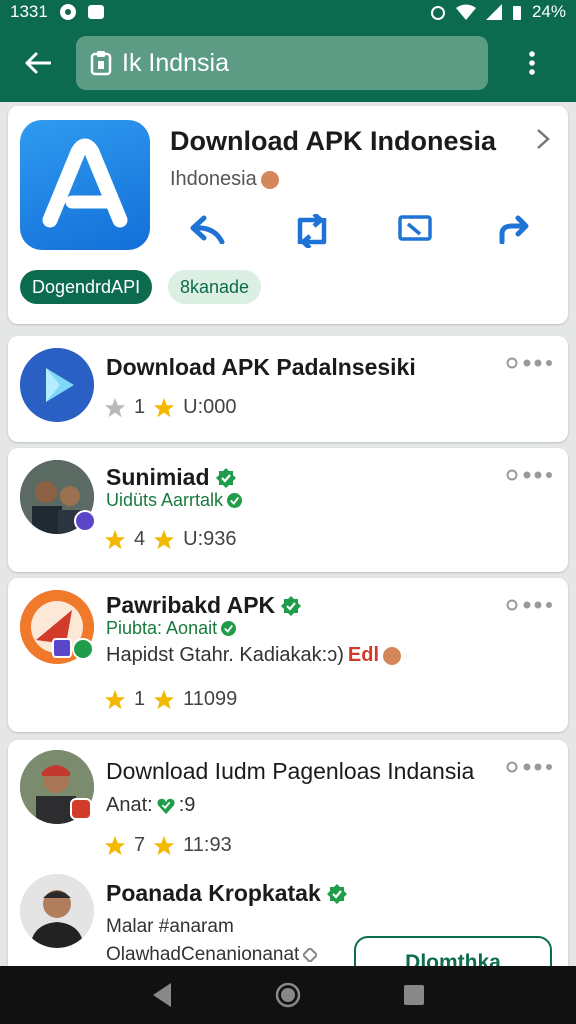 This screenshot has height=1024, width=576. What do you see at coordinates (29, 11) in the screenshot?
I see `status-time: 1331` at bounding box center [29, 11].